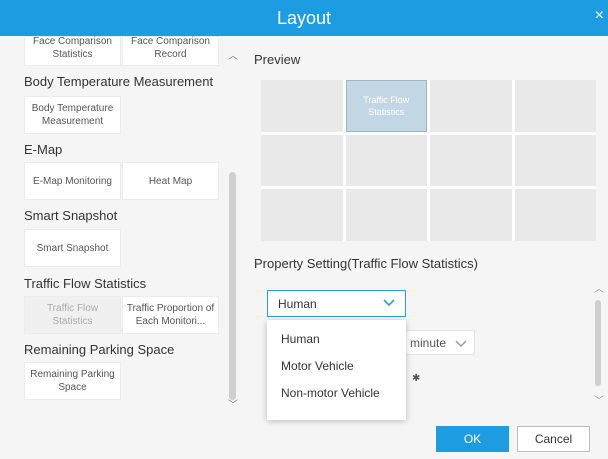  I want to click on ok-button: OK, so click(472, 439).